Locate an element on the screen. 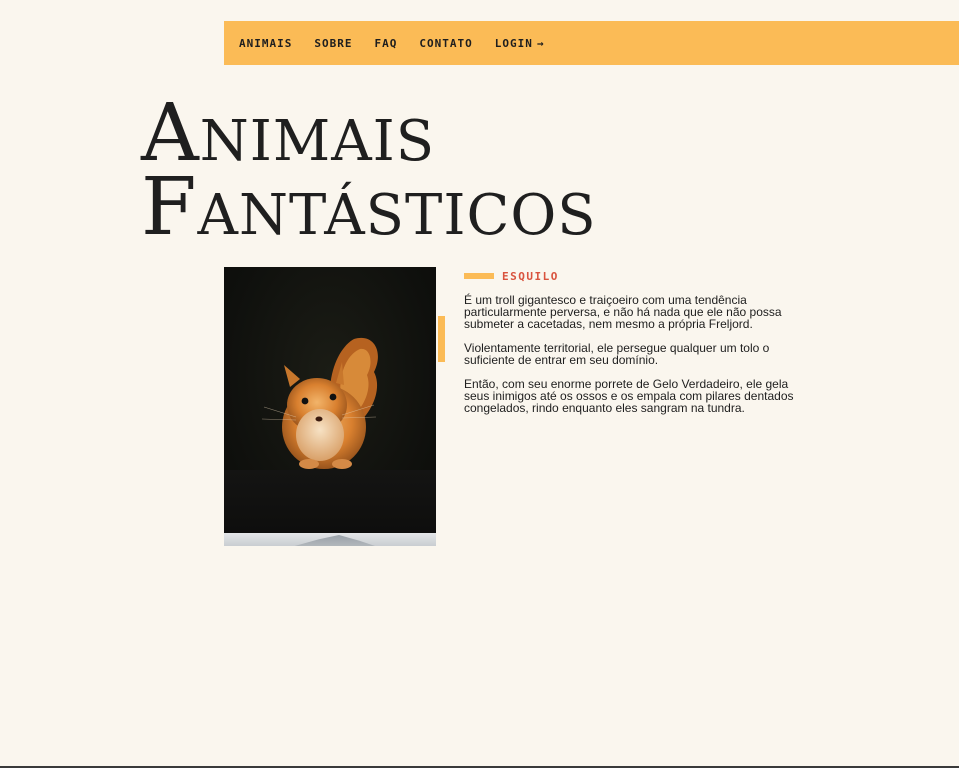  nav-link-login: LOGIN → is located at coordinates (520, 43).